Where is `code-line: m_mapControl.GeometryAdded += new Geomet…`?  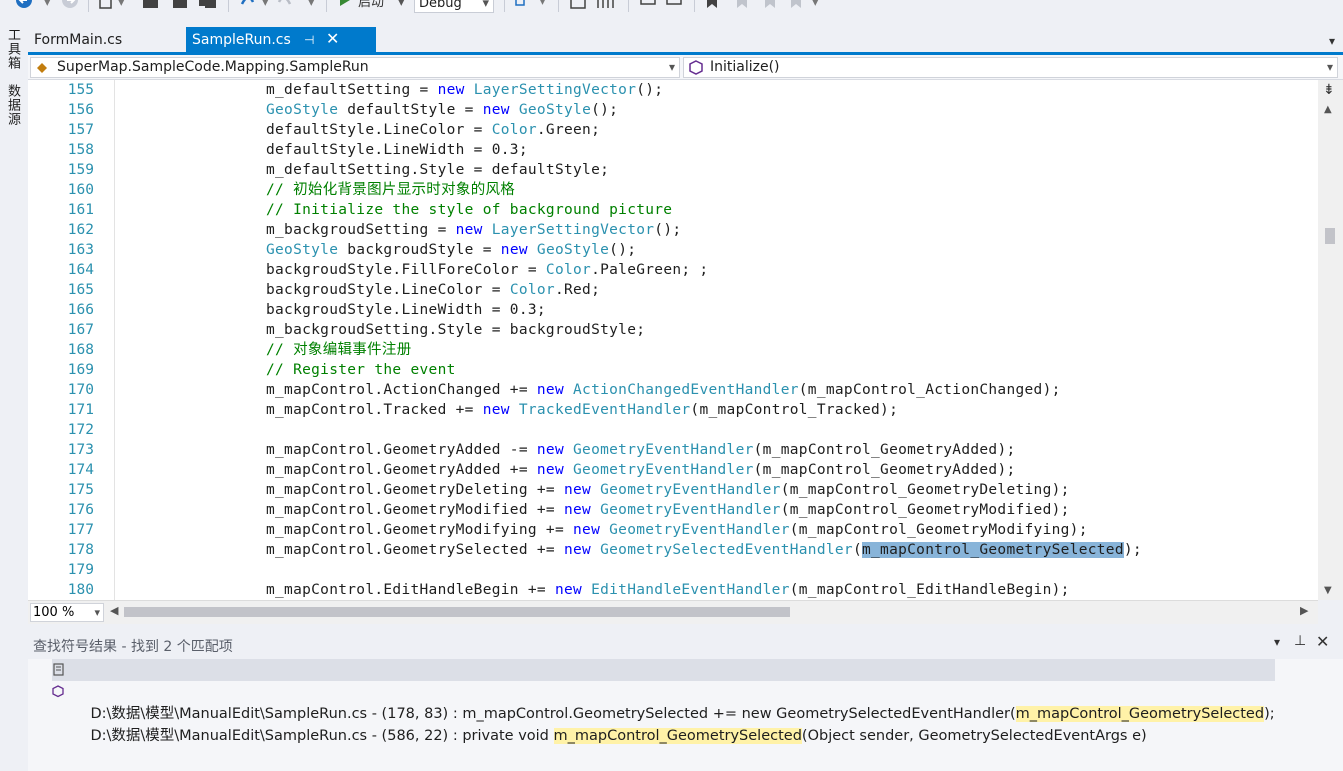
code-line: m_mapControl.GeometryAdded += new Geomet… is located at coordinates (641, 470).